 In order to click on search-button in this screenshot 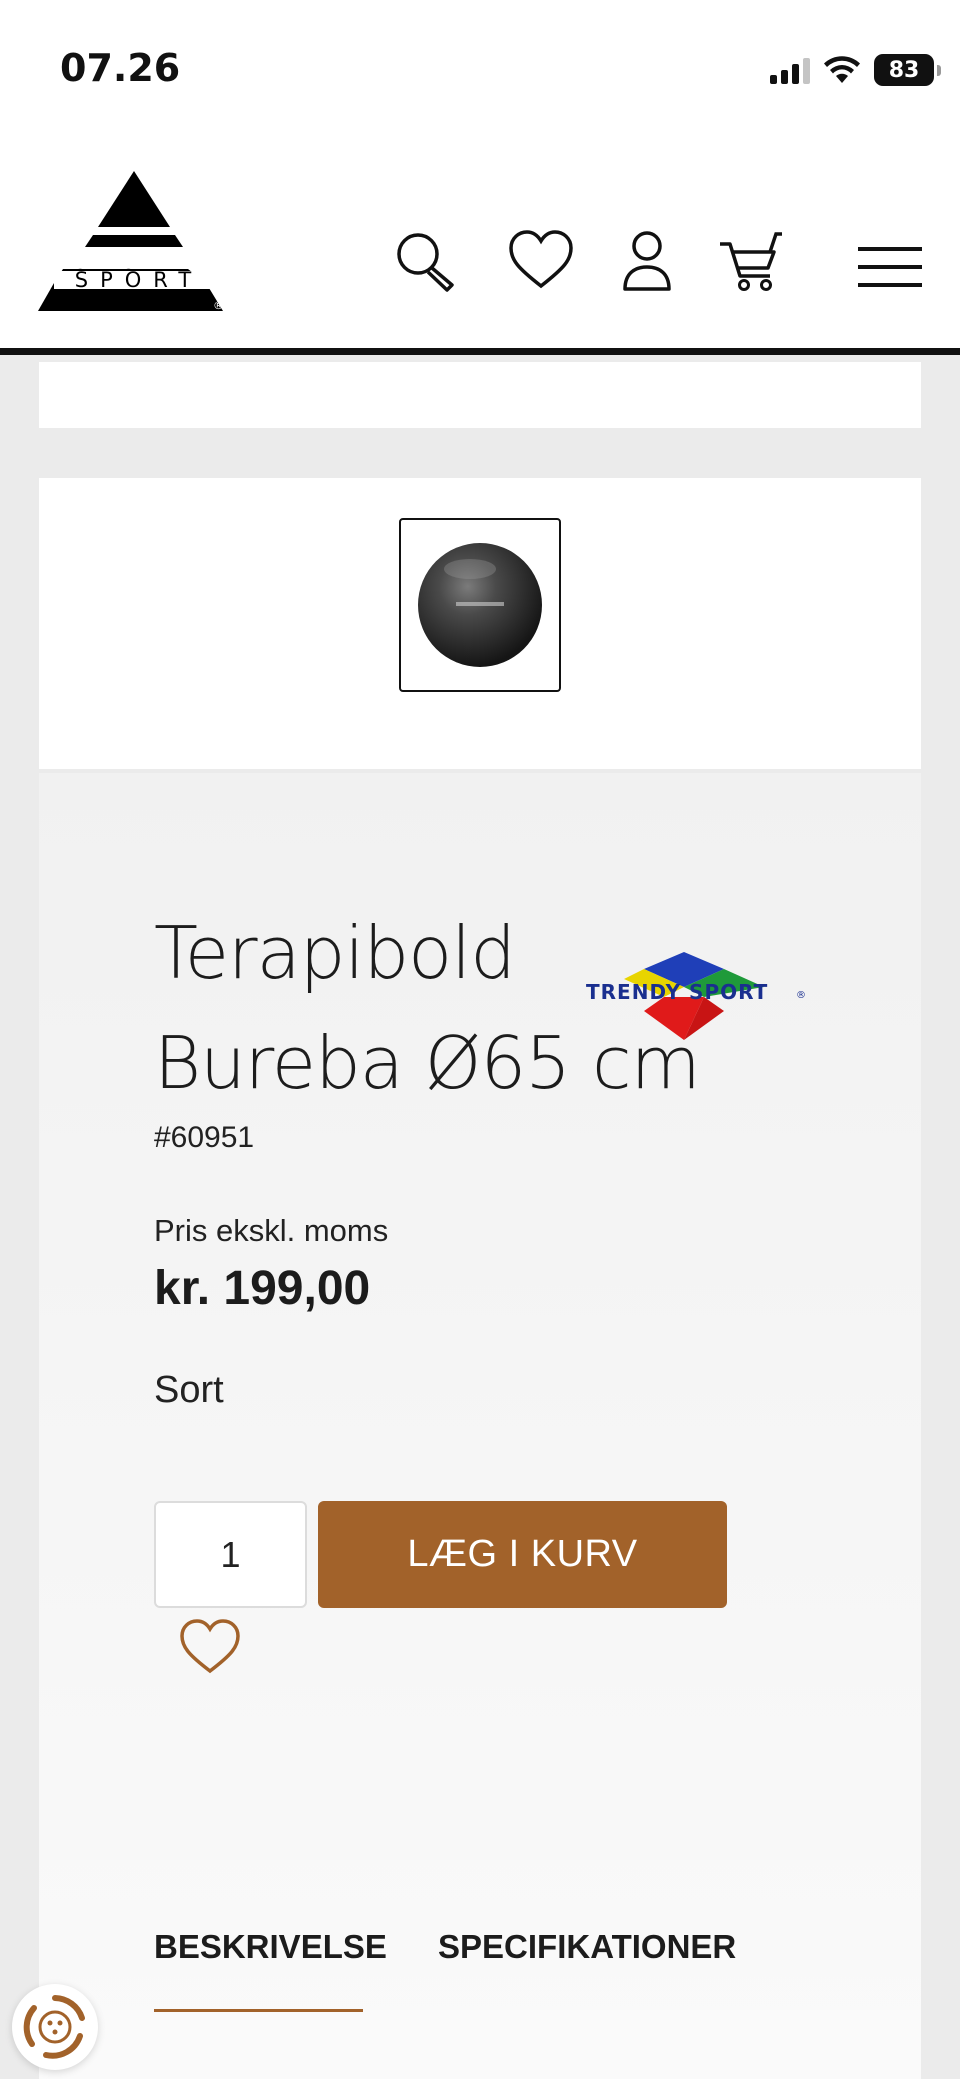, I will do `click(426, 262)`.